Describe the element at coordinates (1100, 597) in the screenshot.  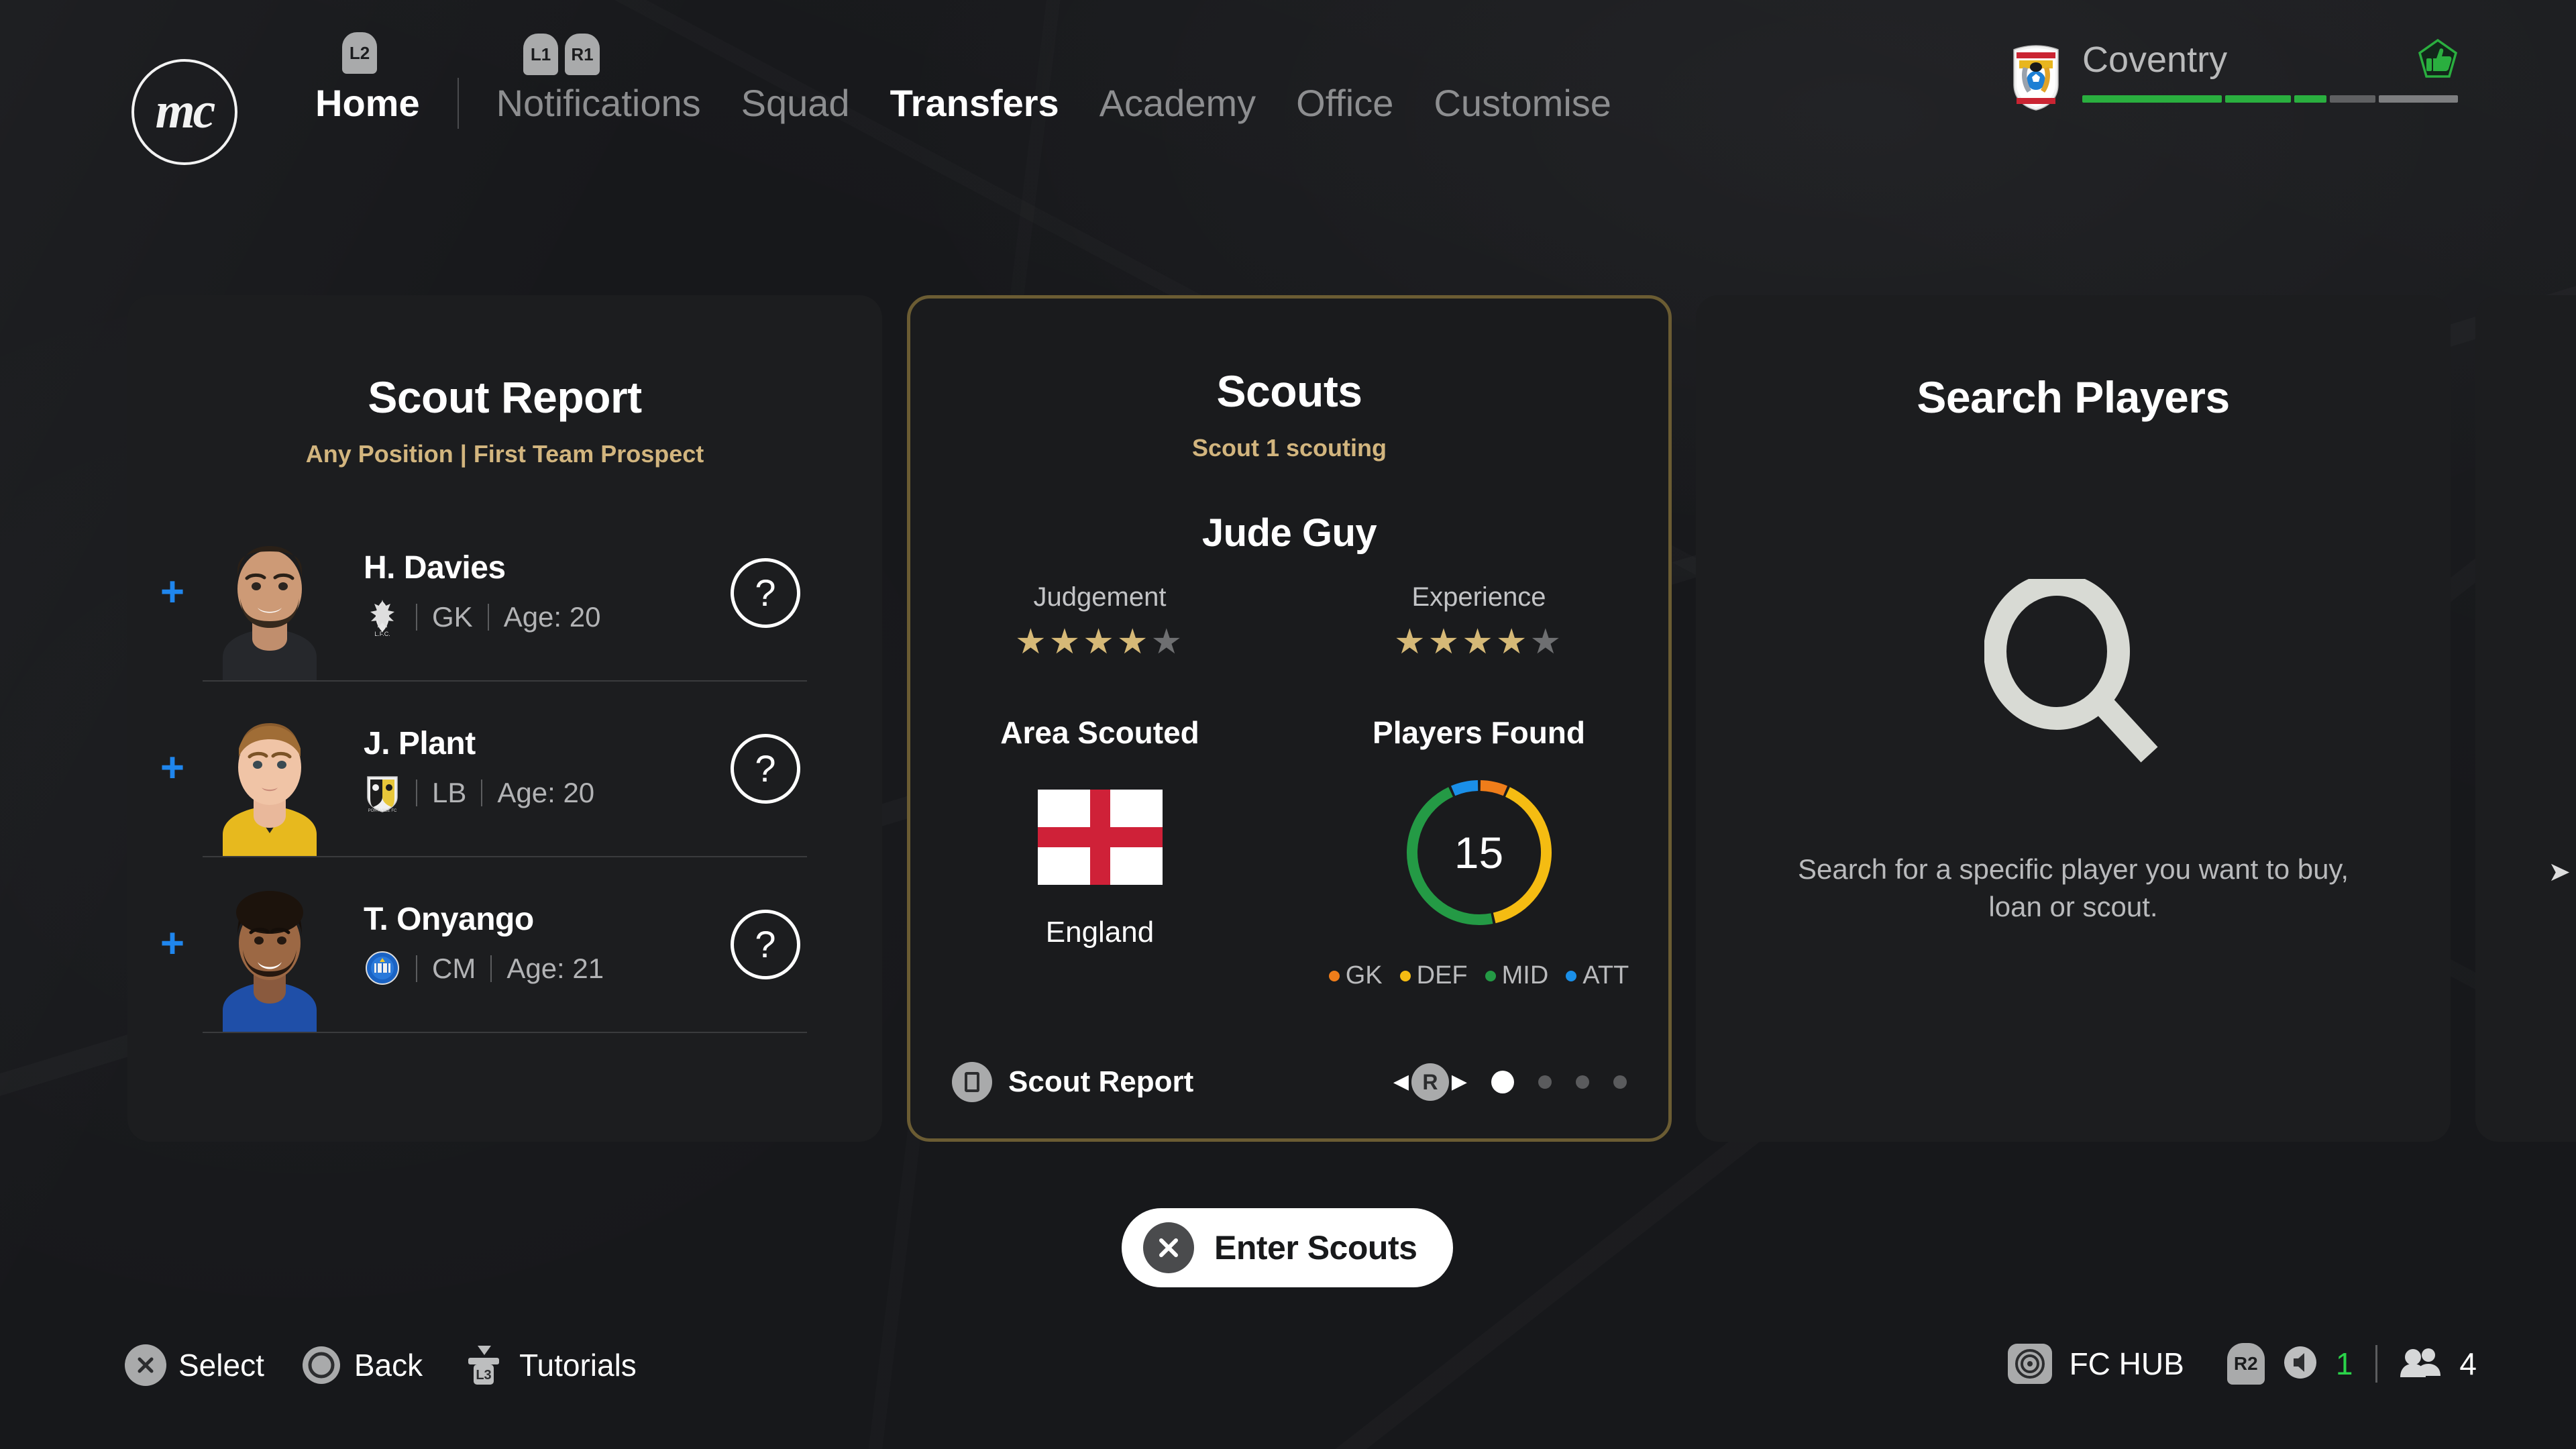
I see `rating-label: Judgement` at that location.